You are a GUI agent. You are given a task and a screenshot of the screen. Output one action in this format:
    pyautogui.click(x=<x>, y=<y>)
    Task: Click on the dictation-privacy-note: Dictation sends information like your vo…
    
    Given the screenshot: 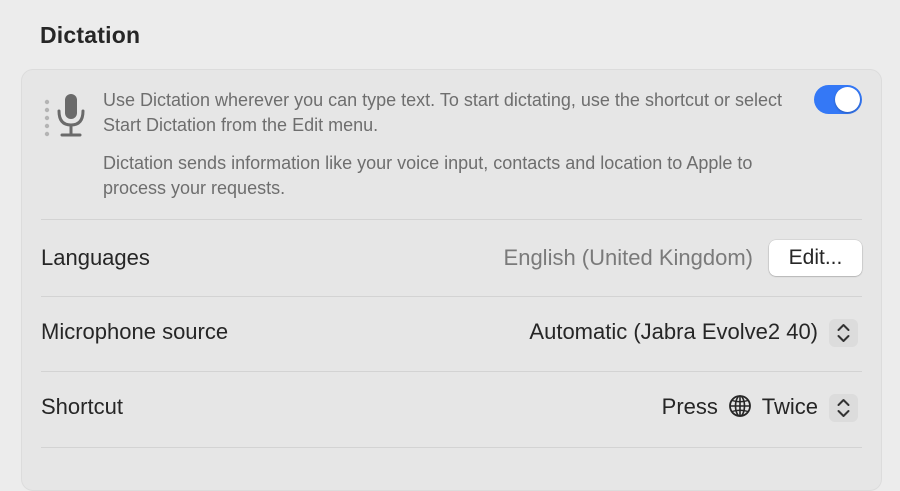 What is the action you would take?
    pyautogui.click(x=428, y=175)
    